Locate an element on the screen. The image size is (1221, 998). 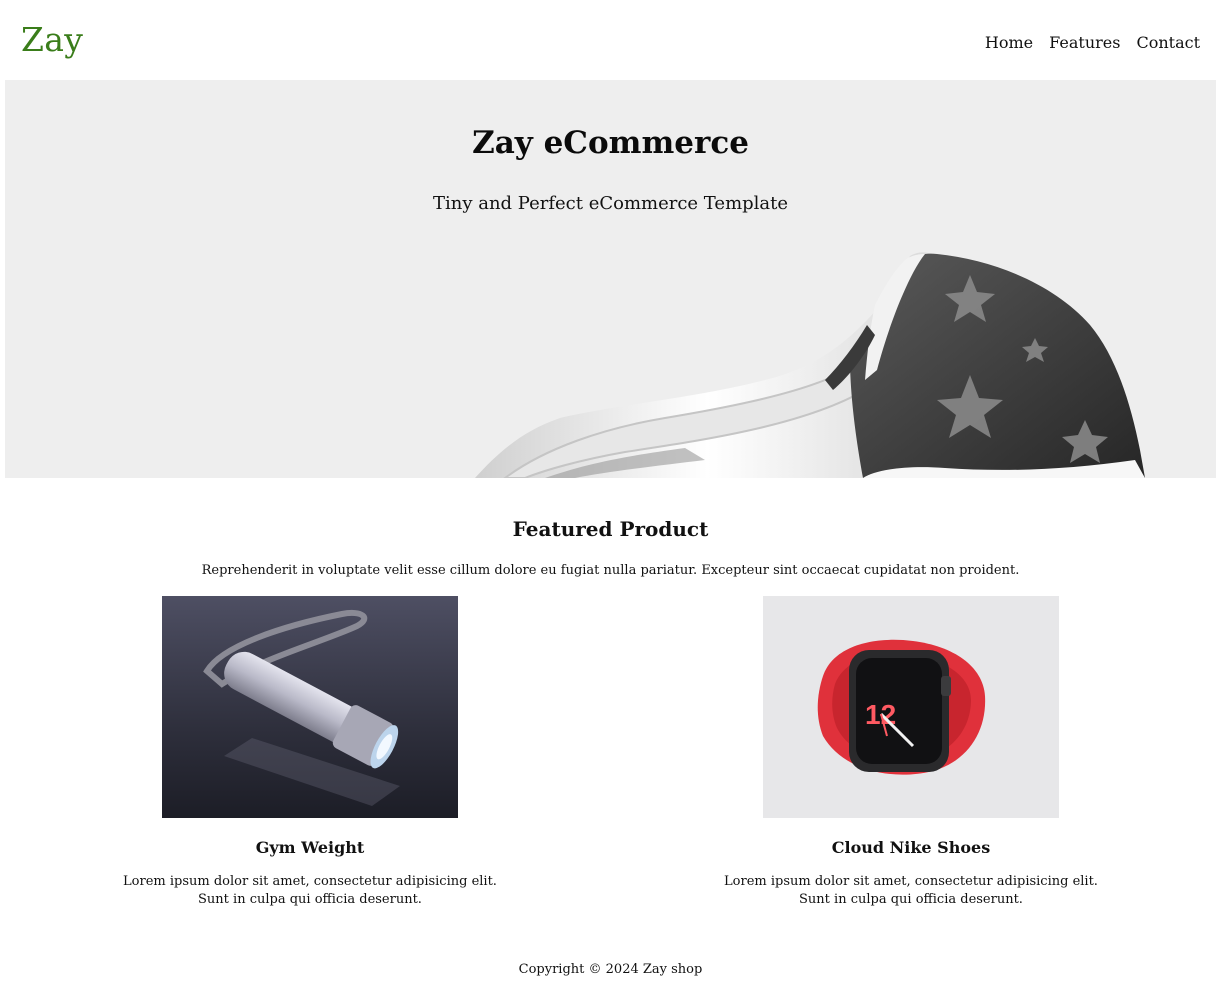
featured-section-title: Featured Product is located at coordinates (610, 529).